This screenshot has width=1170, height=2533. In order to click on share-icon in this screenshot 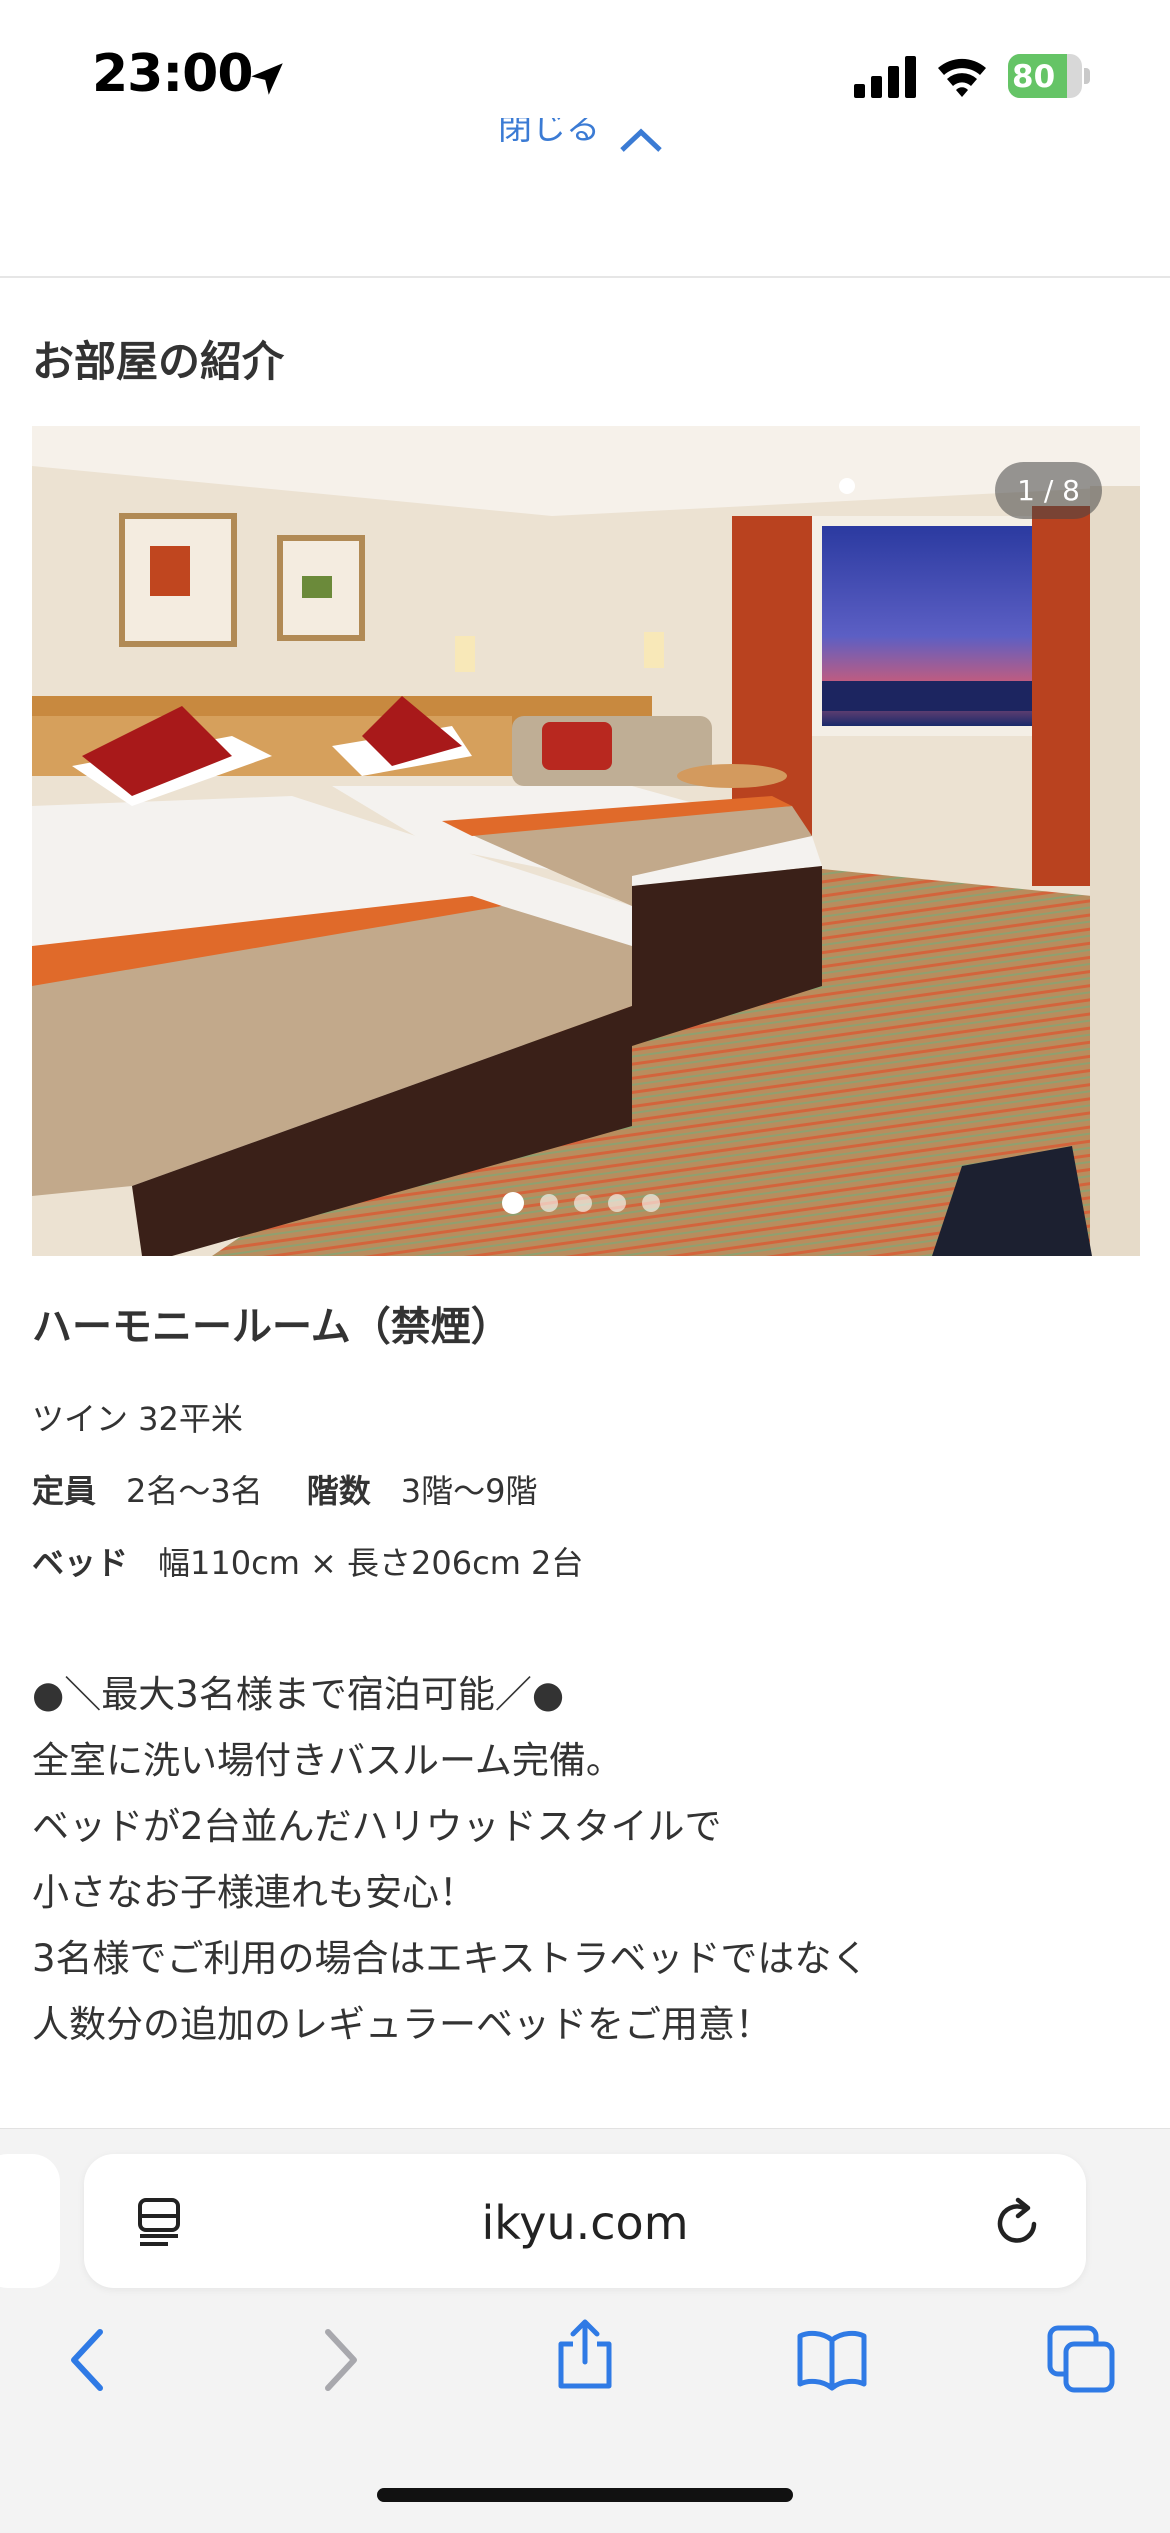, I will do `click(585, 2354)`.